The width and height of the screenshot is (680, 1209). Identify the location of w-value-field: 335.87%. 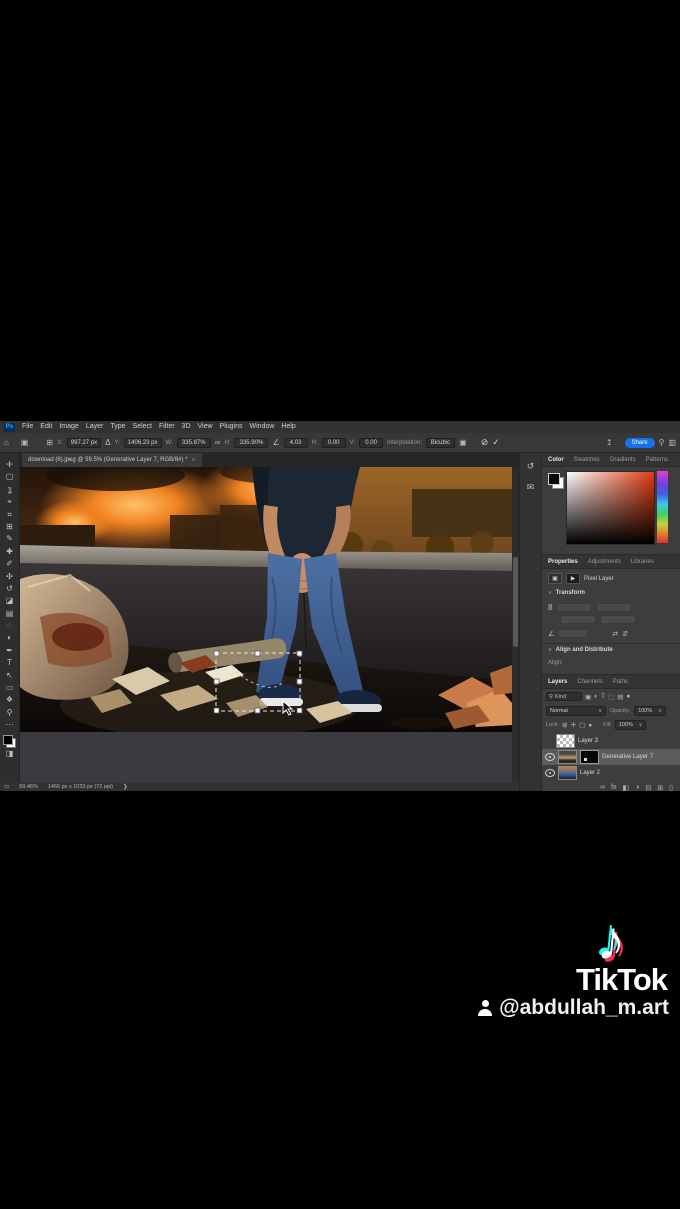
(193, 442).